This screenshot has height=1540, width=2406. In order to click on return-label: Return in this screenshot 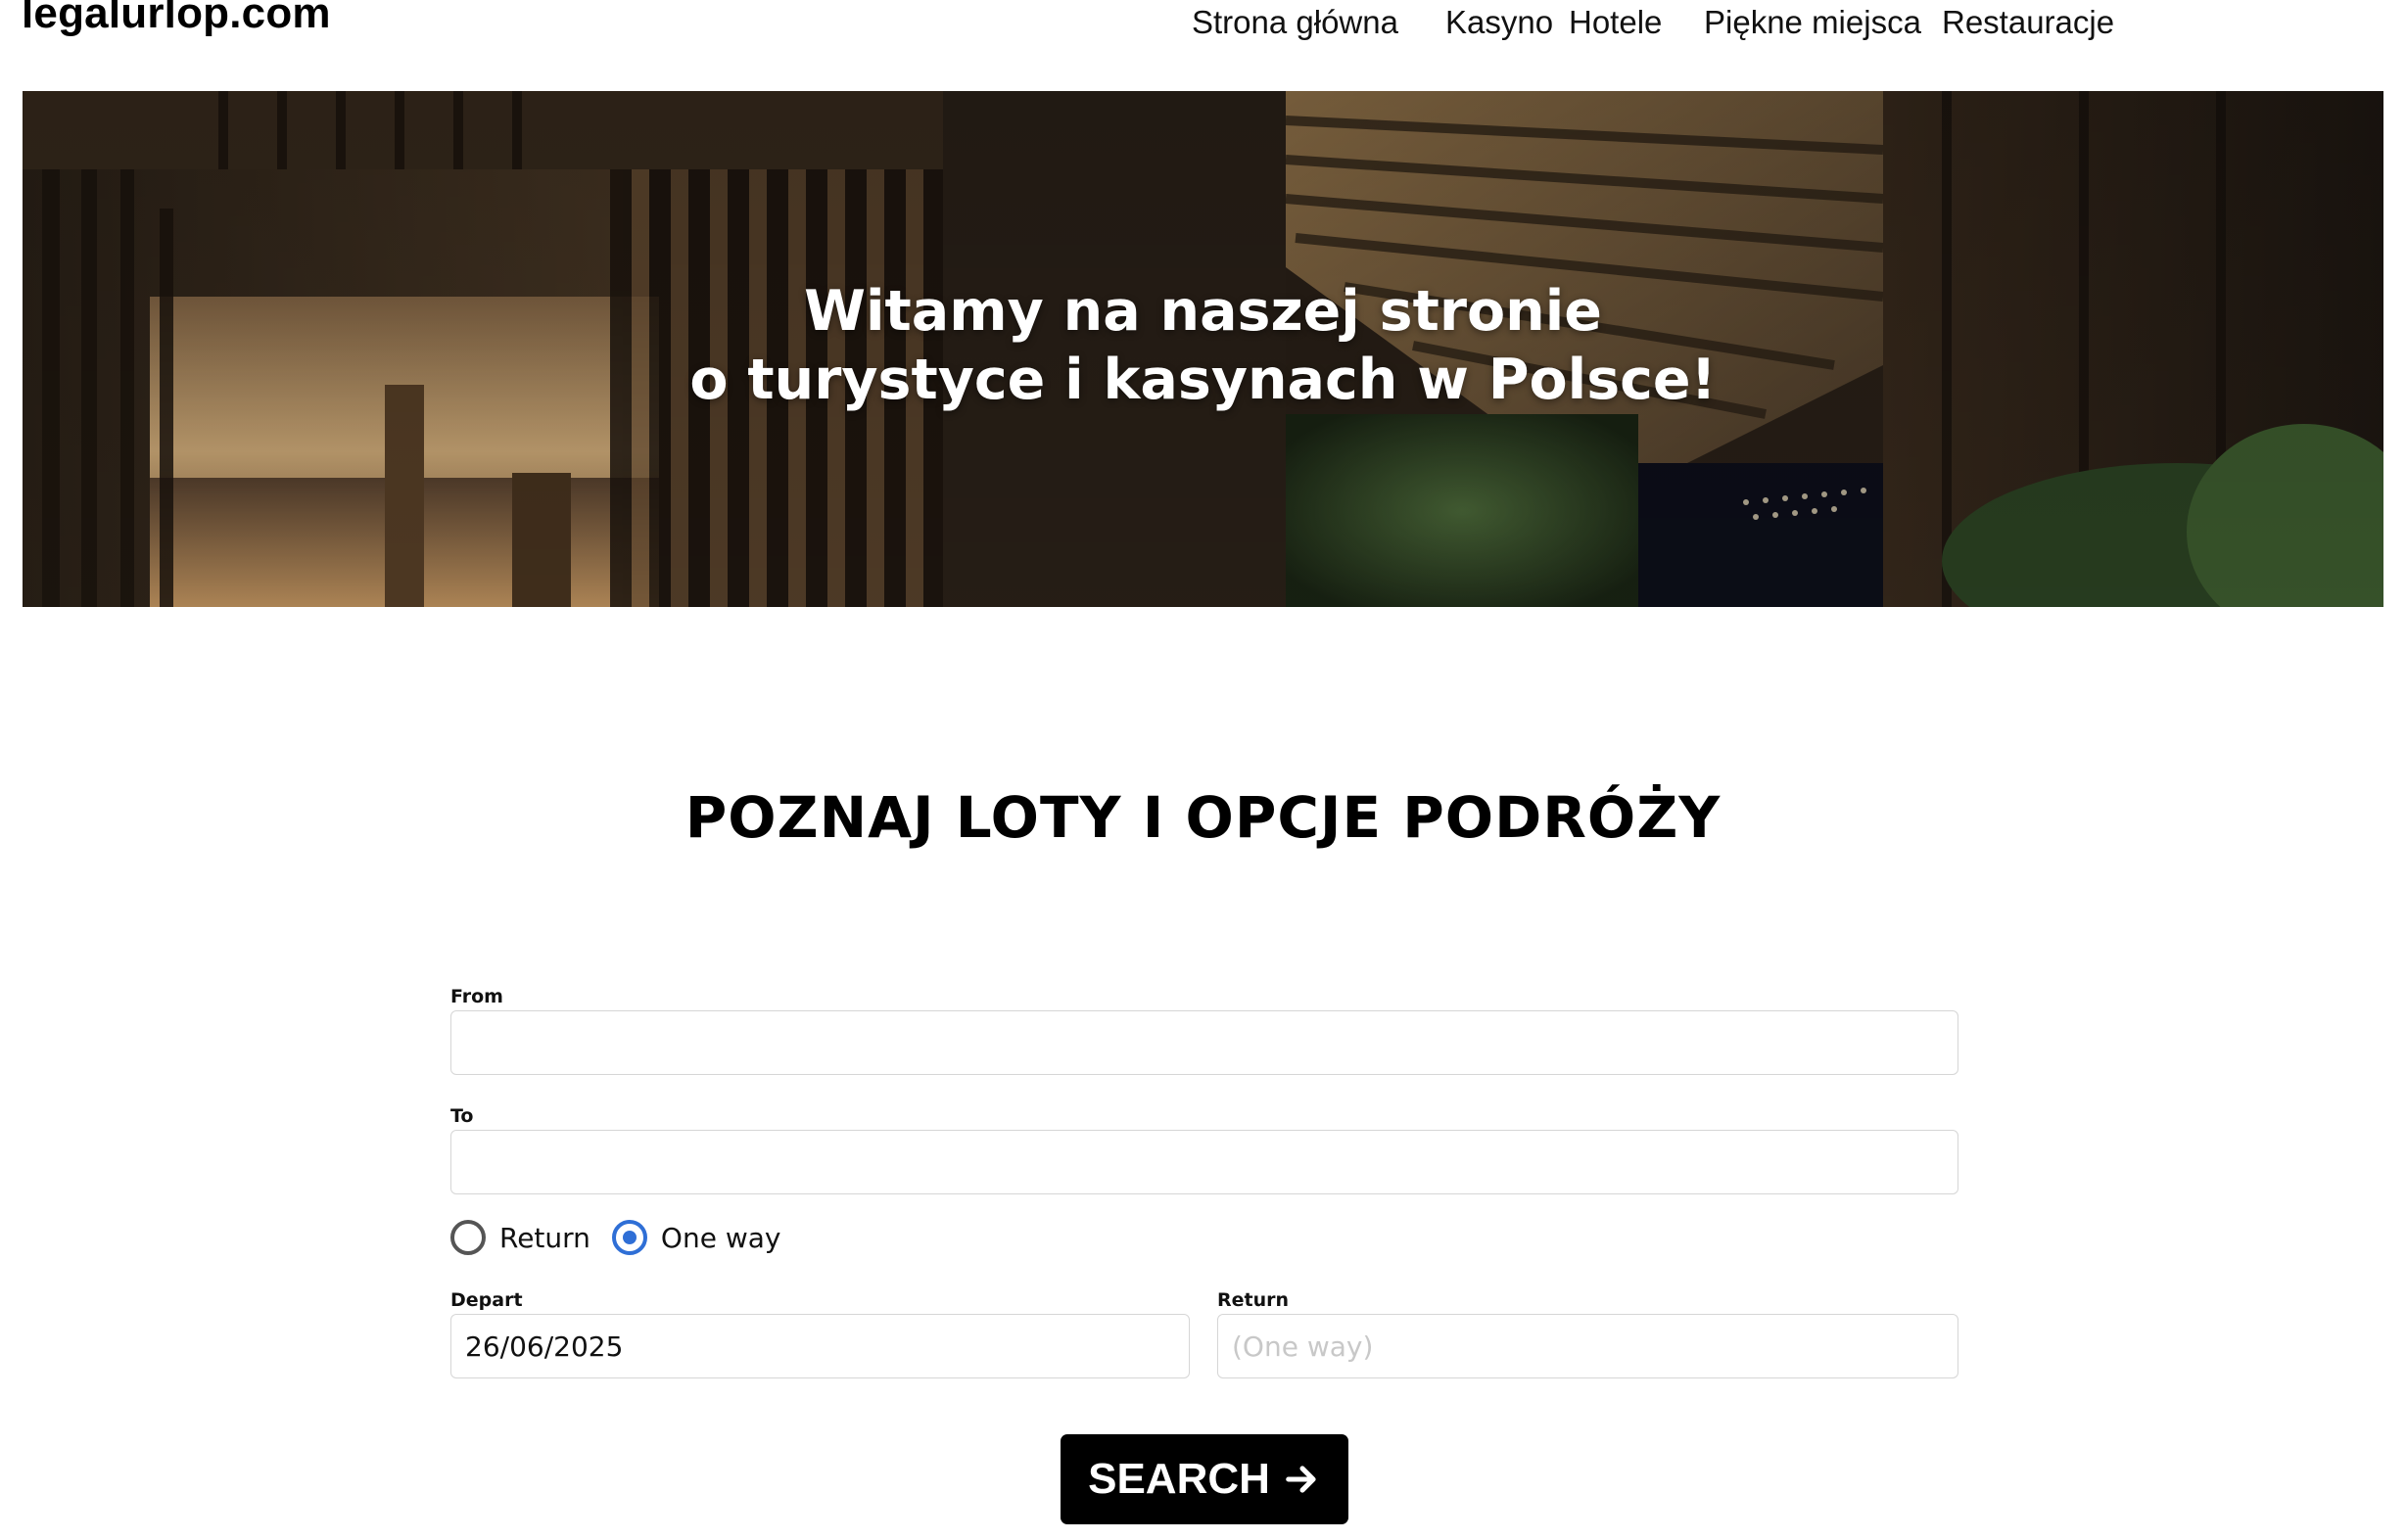, I will do `click(1253, 1300)`.